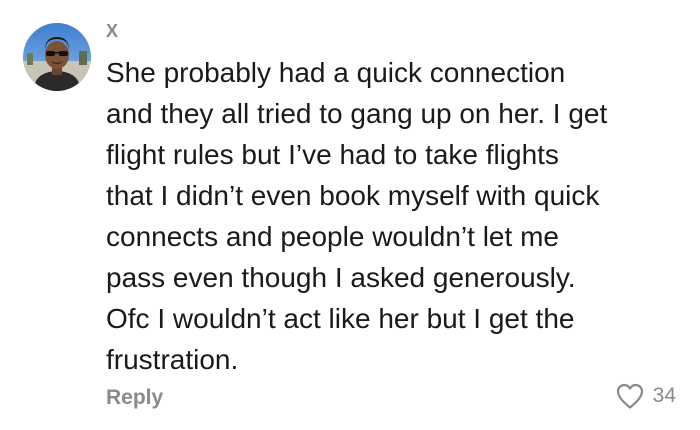 The width and height of the screenshot is (700, 430). I want to click on heart-outline-icon, so click(630, 396).